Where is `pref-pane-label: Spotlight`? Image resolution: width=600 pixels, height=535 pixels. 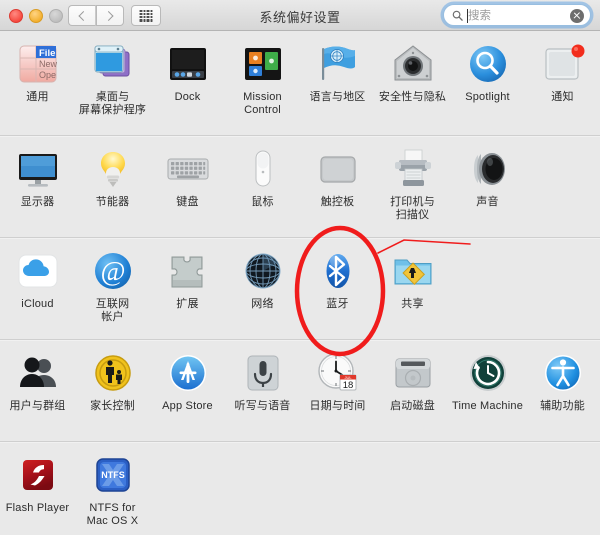 pref-pane-label: Spotlight is located at coordinates (487, 97).